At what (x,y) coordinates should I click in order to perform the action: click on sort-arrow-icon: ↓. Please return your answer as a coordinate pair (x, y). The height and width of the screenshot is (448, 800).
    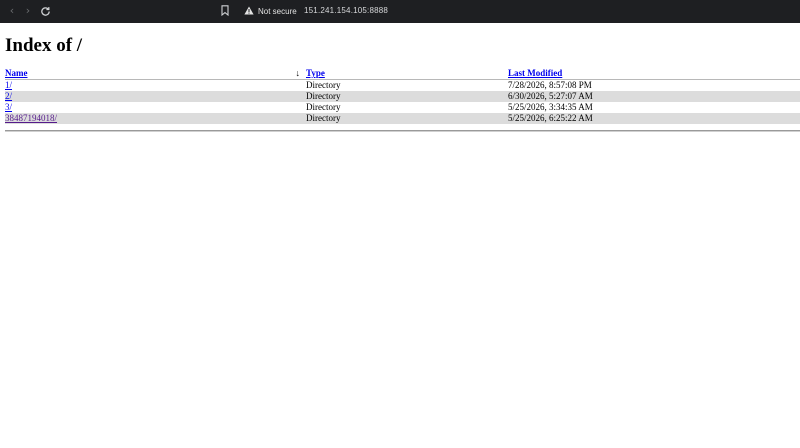
    Looking at the image, I should click on (298, 73).